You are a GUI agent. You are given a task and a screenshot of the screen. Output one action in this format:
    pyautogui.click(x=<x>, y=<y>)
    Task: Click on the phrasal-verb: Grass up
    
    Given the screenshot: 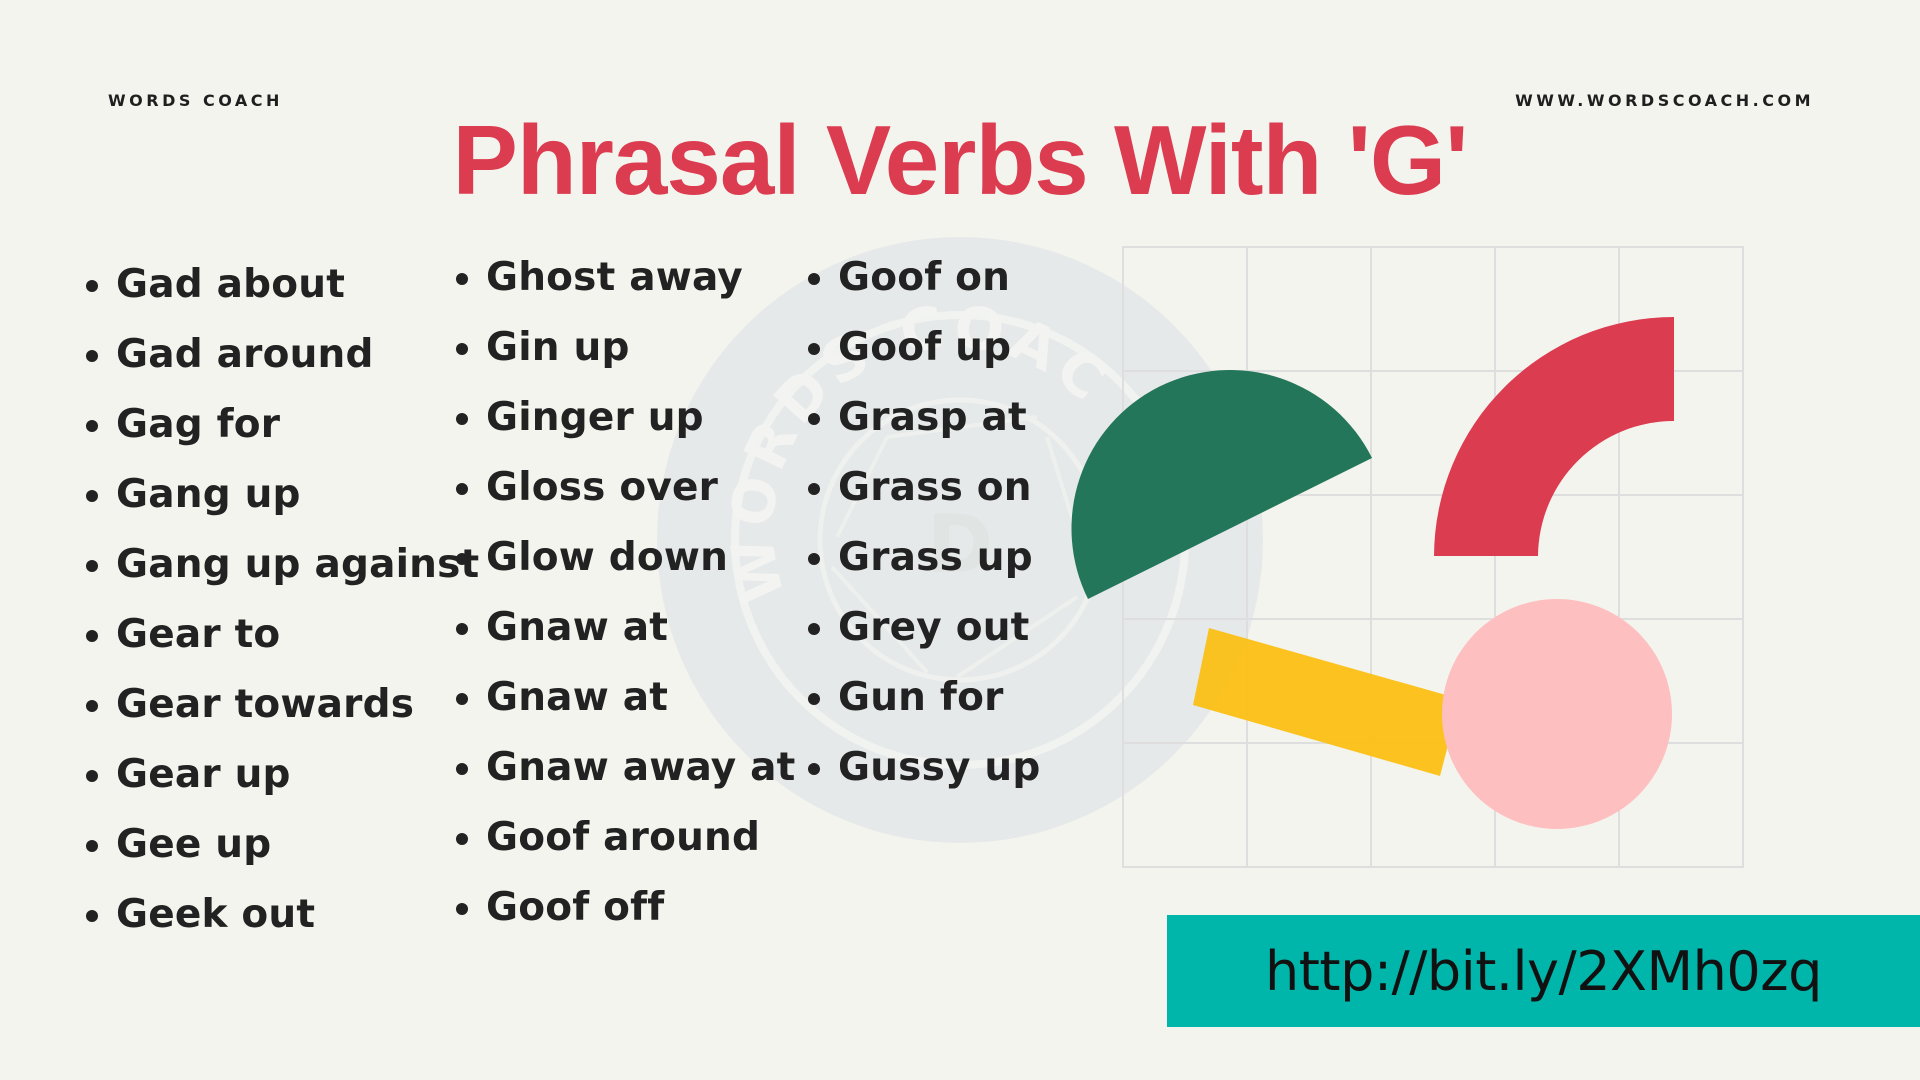 What is the action you would take?
    pyautogui.click(x=935, y=557)
    